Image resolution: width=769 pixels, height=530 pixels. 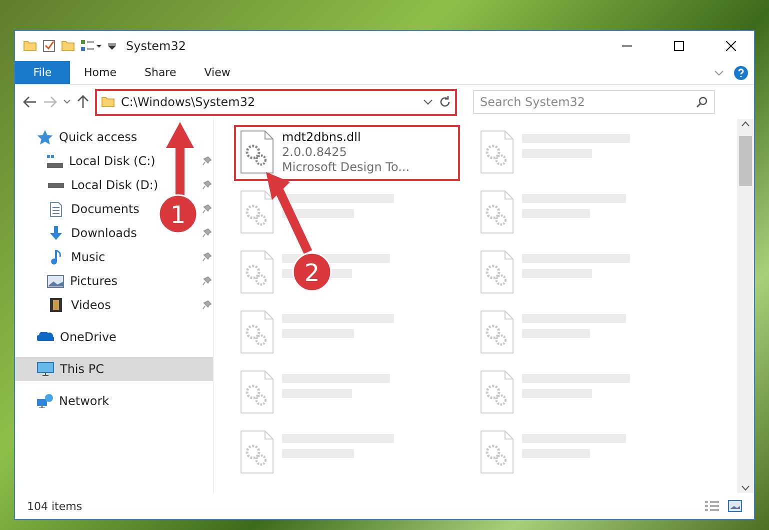 What do you see at coordinates (91, 46) in the screenshot?
I see `view-options-icon` at bounding box center [91, 46].